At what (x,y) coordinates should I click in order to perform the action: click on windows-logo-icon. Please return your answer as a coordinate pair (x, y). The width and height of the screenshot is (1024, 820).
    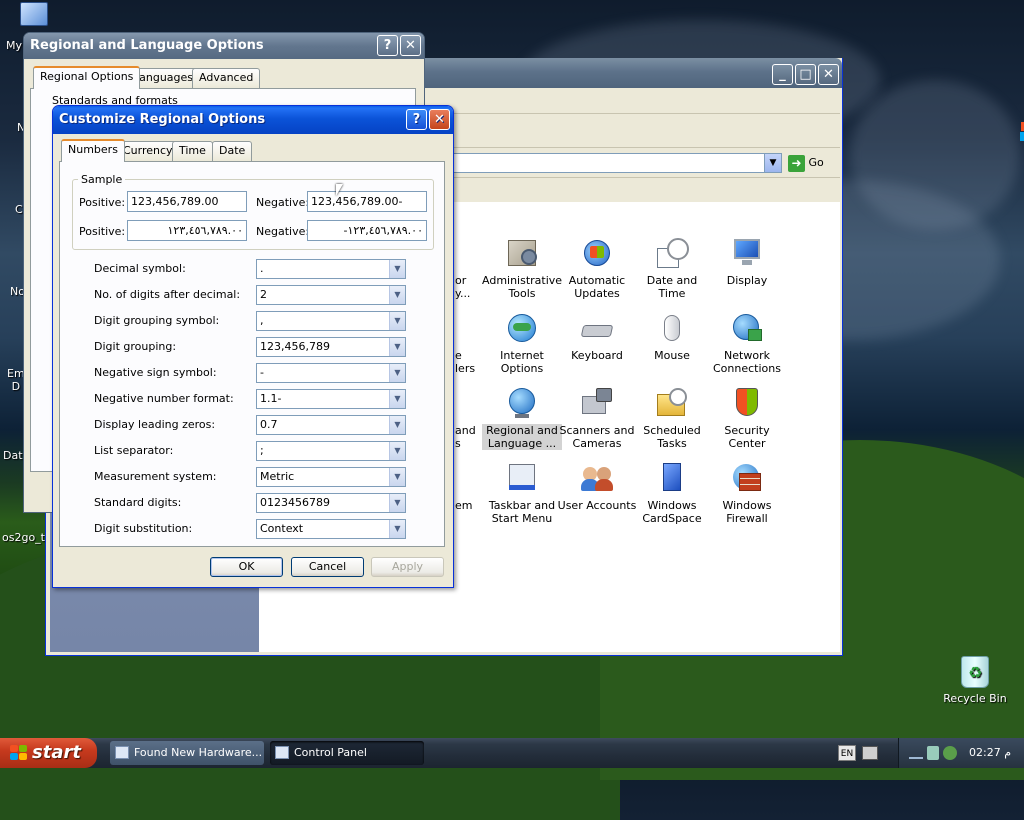
    Looking at the image, I should click on (19, 753).